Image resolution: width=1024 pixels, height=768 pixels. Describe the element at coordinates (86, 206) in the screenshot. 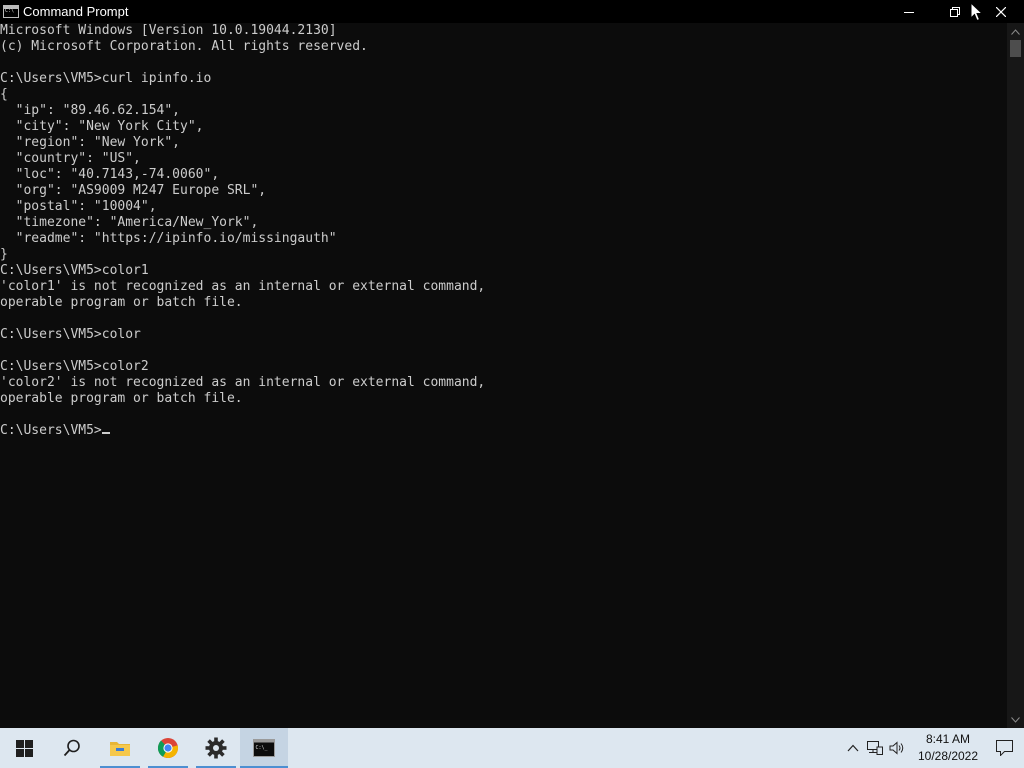

I see `console-line: "postal": "10004",` at that location.